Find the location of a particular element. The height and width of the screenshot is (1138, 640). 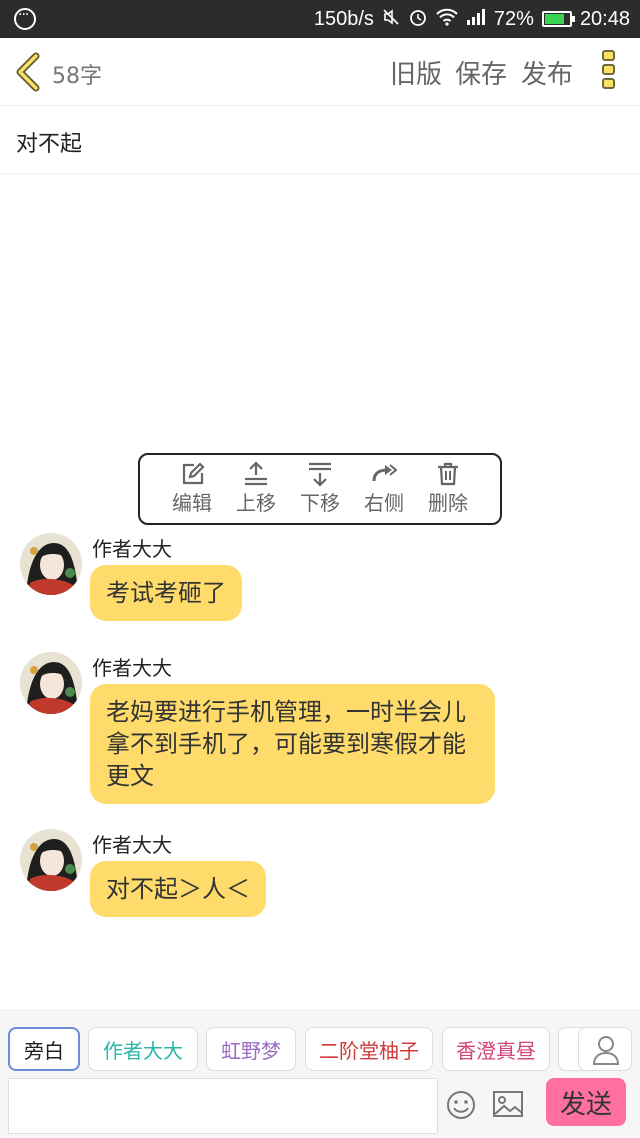

mute-icon is located at coordinates (391, 19).